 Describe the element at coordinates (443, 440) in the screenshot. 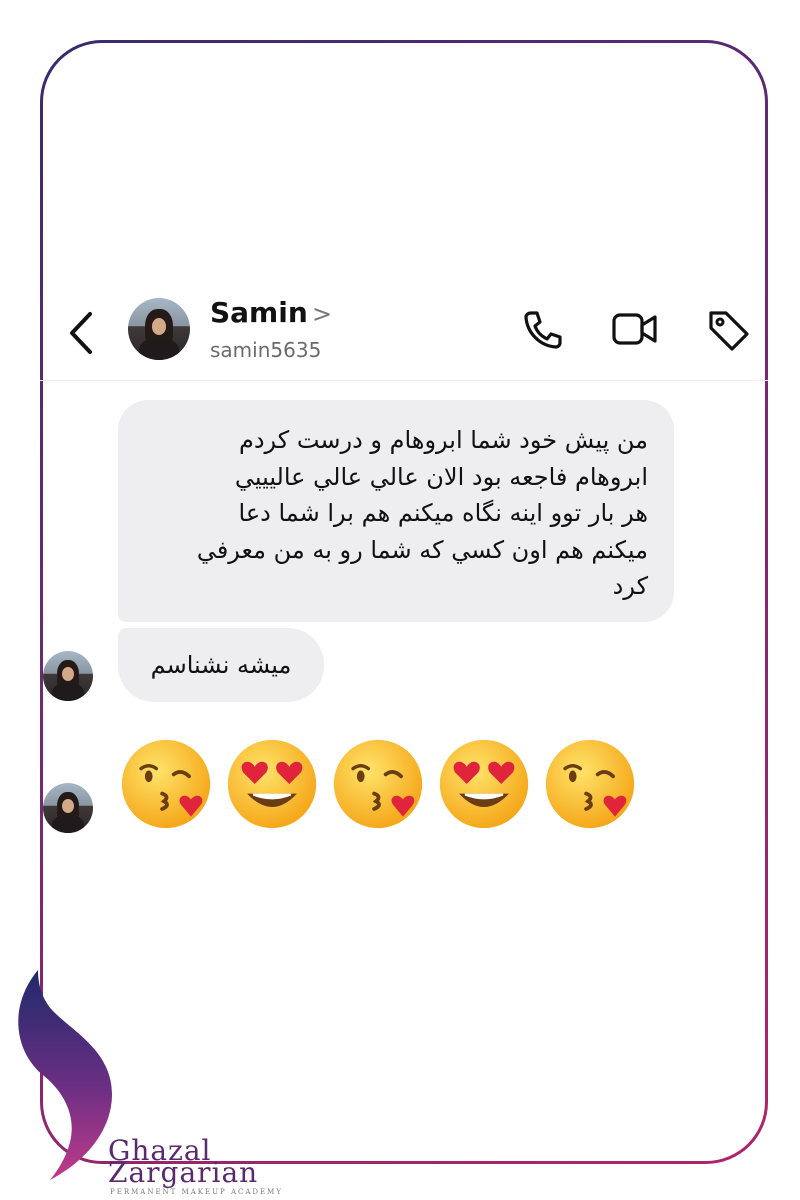

I see `message-line: من پيش خود شما ابروهام و درست کردم` at that location.